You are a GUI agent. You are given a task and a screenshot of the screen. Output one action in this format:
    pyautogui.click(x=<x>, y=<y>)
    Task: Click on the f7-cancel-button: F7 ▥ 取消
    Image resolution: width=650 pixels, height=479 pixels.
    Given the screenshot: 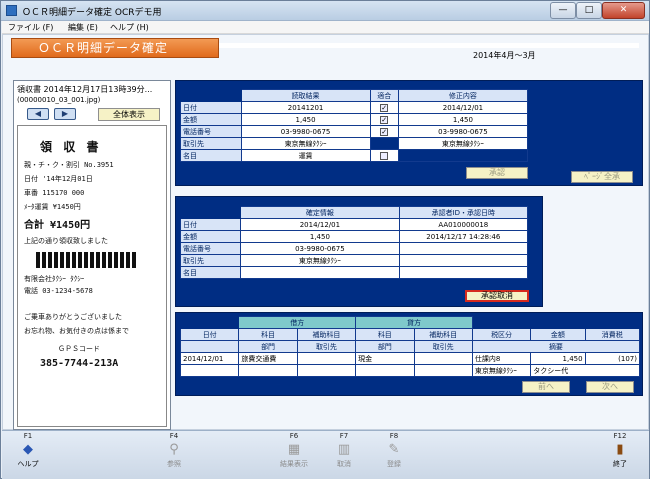 What is the action you would take?
    pyautogui.click(x=344, y=455)
    